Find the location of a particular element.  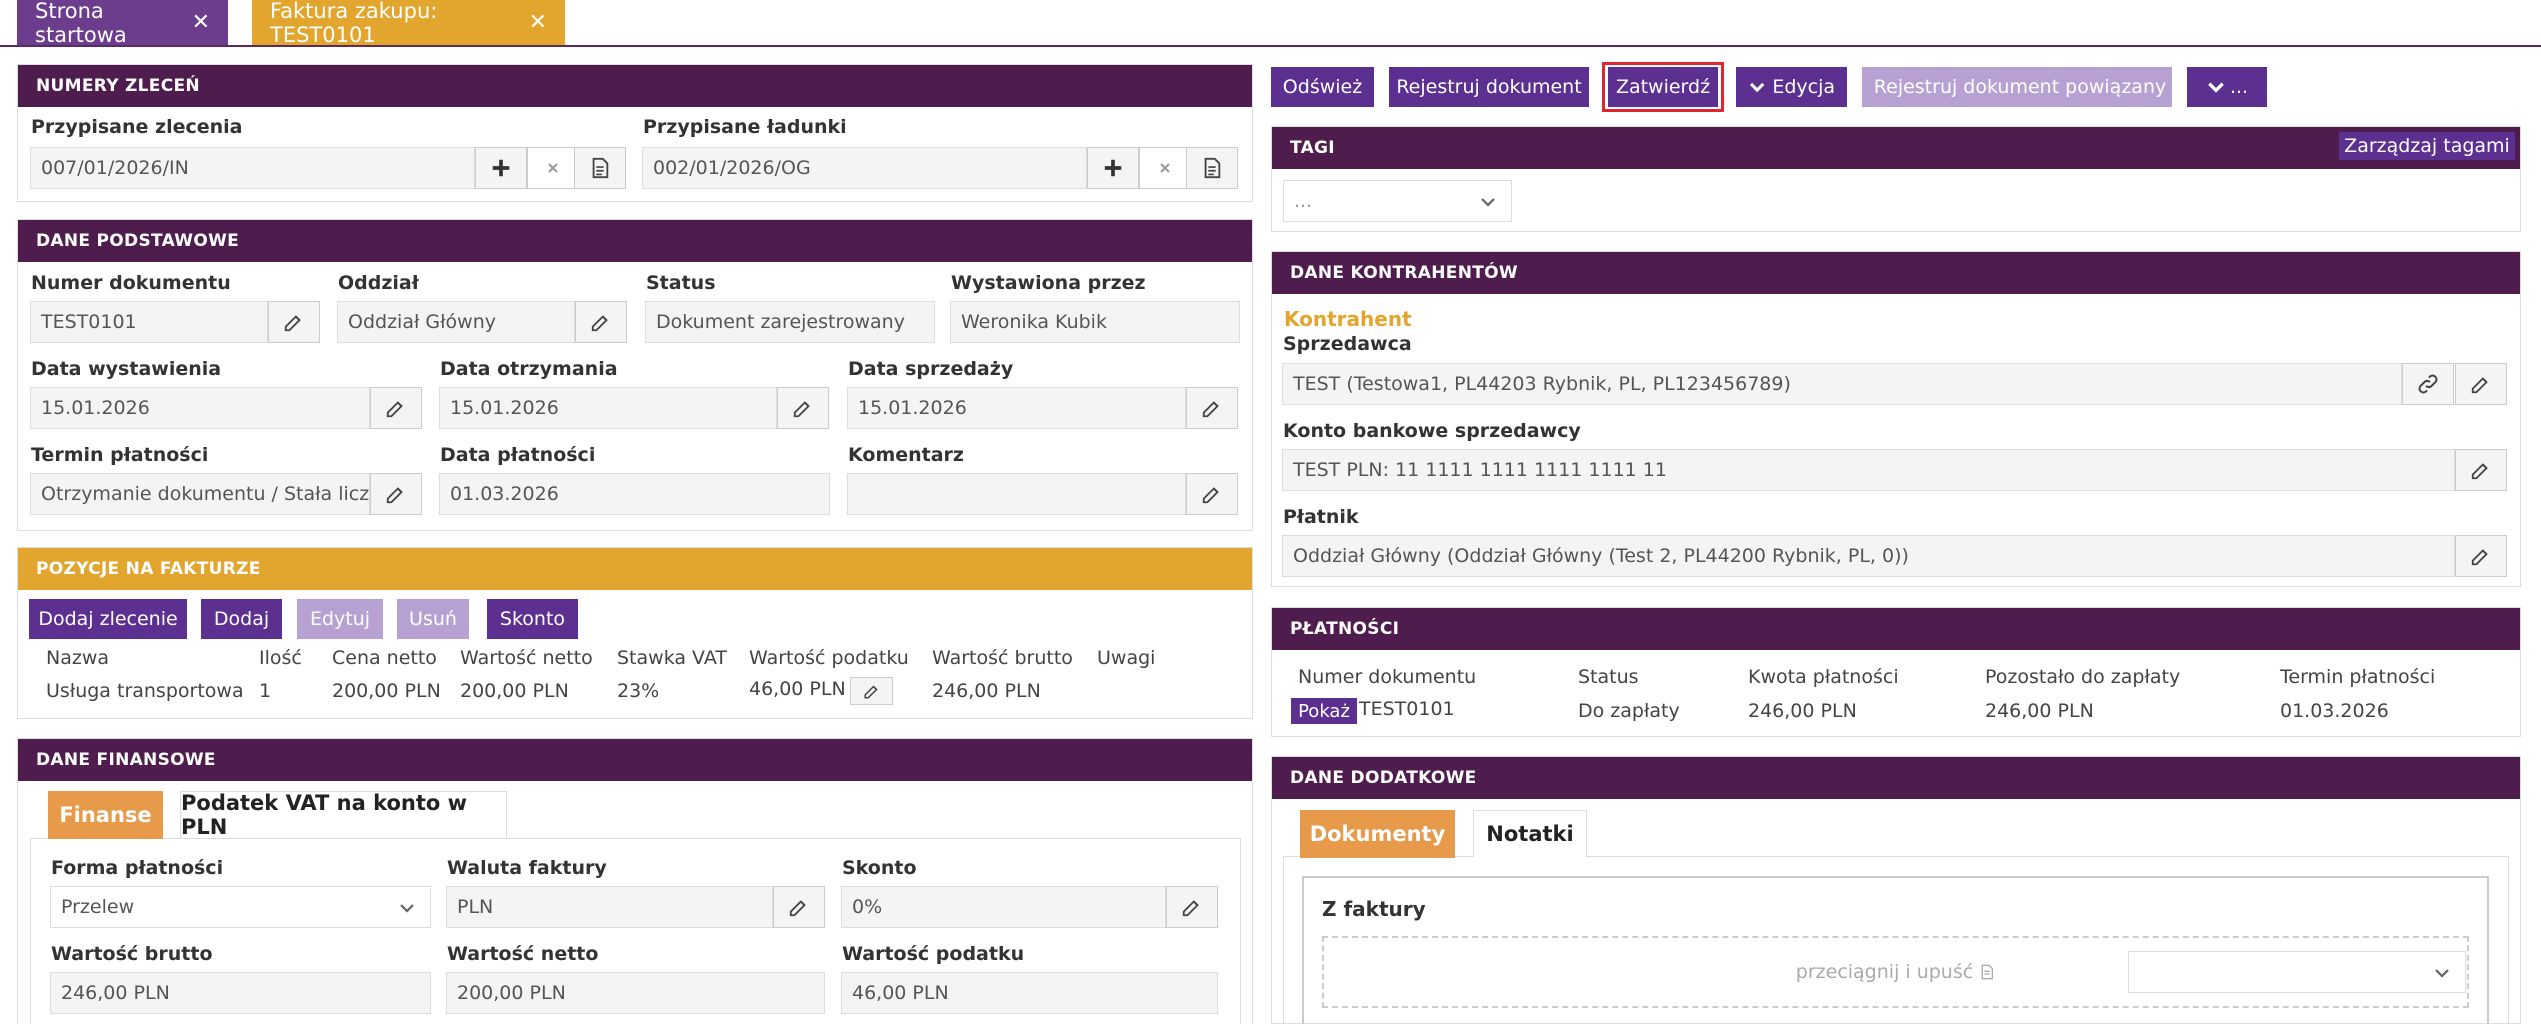

document-type-select is located at coordinates (2297, 972).